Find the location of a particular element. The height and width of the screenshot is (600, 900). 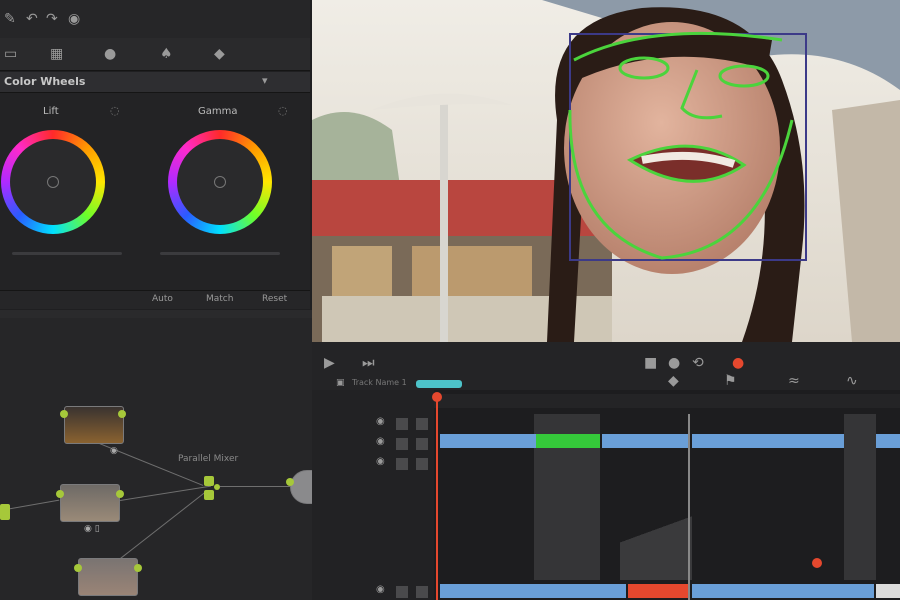

track-lock-icon: ▣ is located at coordinates (340, 383).